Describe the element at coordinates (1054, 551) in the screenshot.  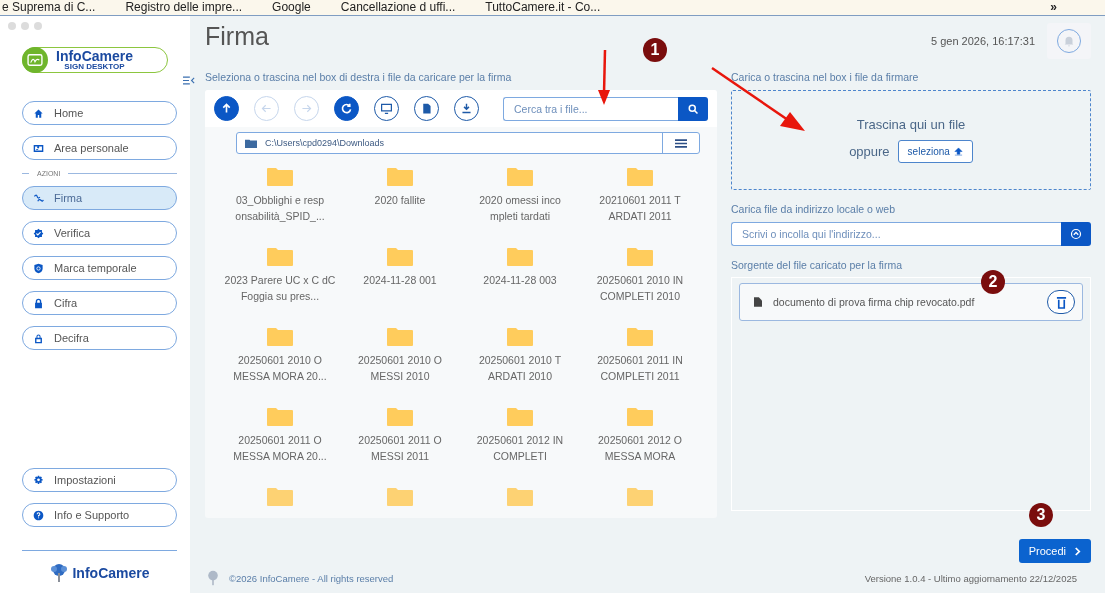
I see `proceed-button: Procedi` at that location.